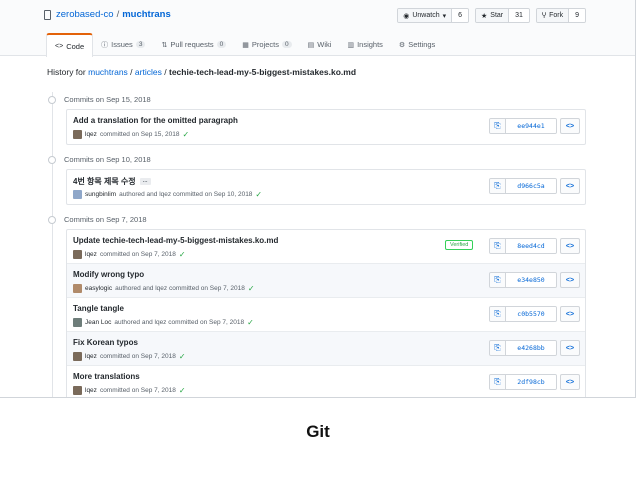  Describe the element at coordinates (544, 16) in the screenshot. I see `fork-icon: Ⴤ` at that location.